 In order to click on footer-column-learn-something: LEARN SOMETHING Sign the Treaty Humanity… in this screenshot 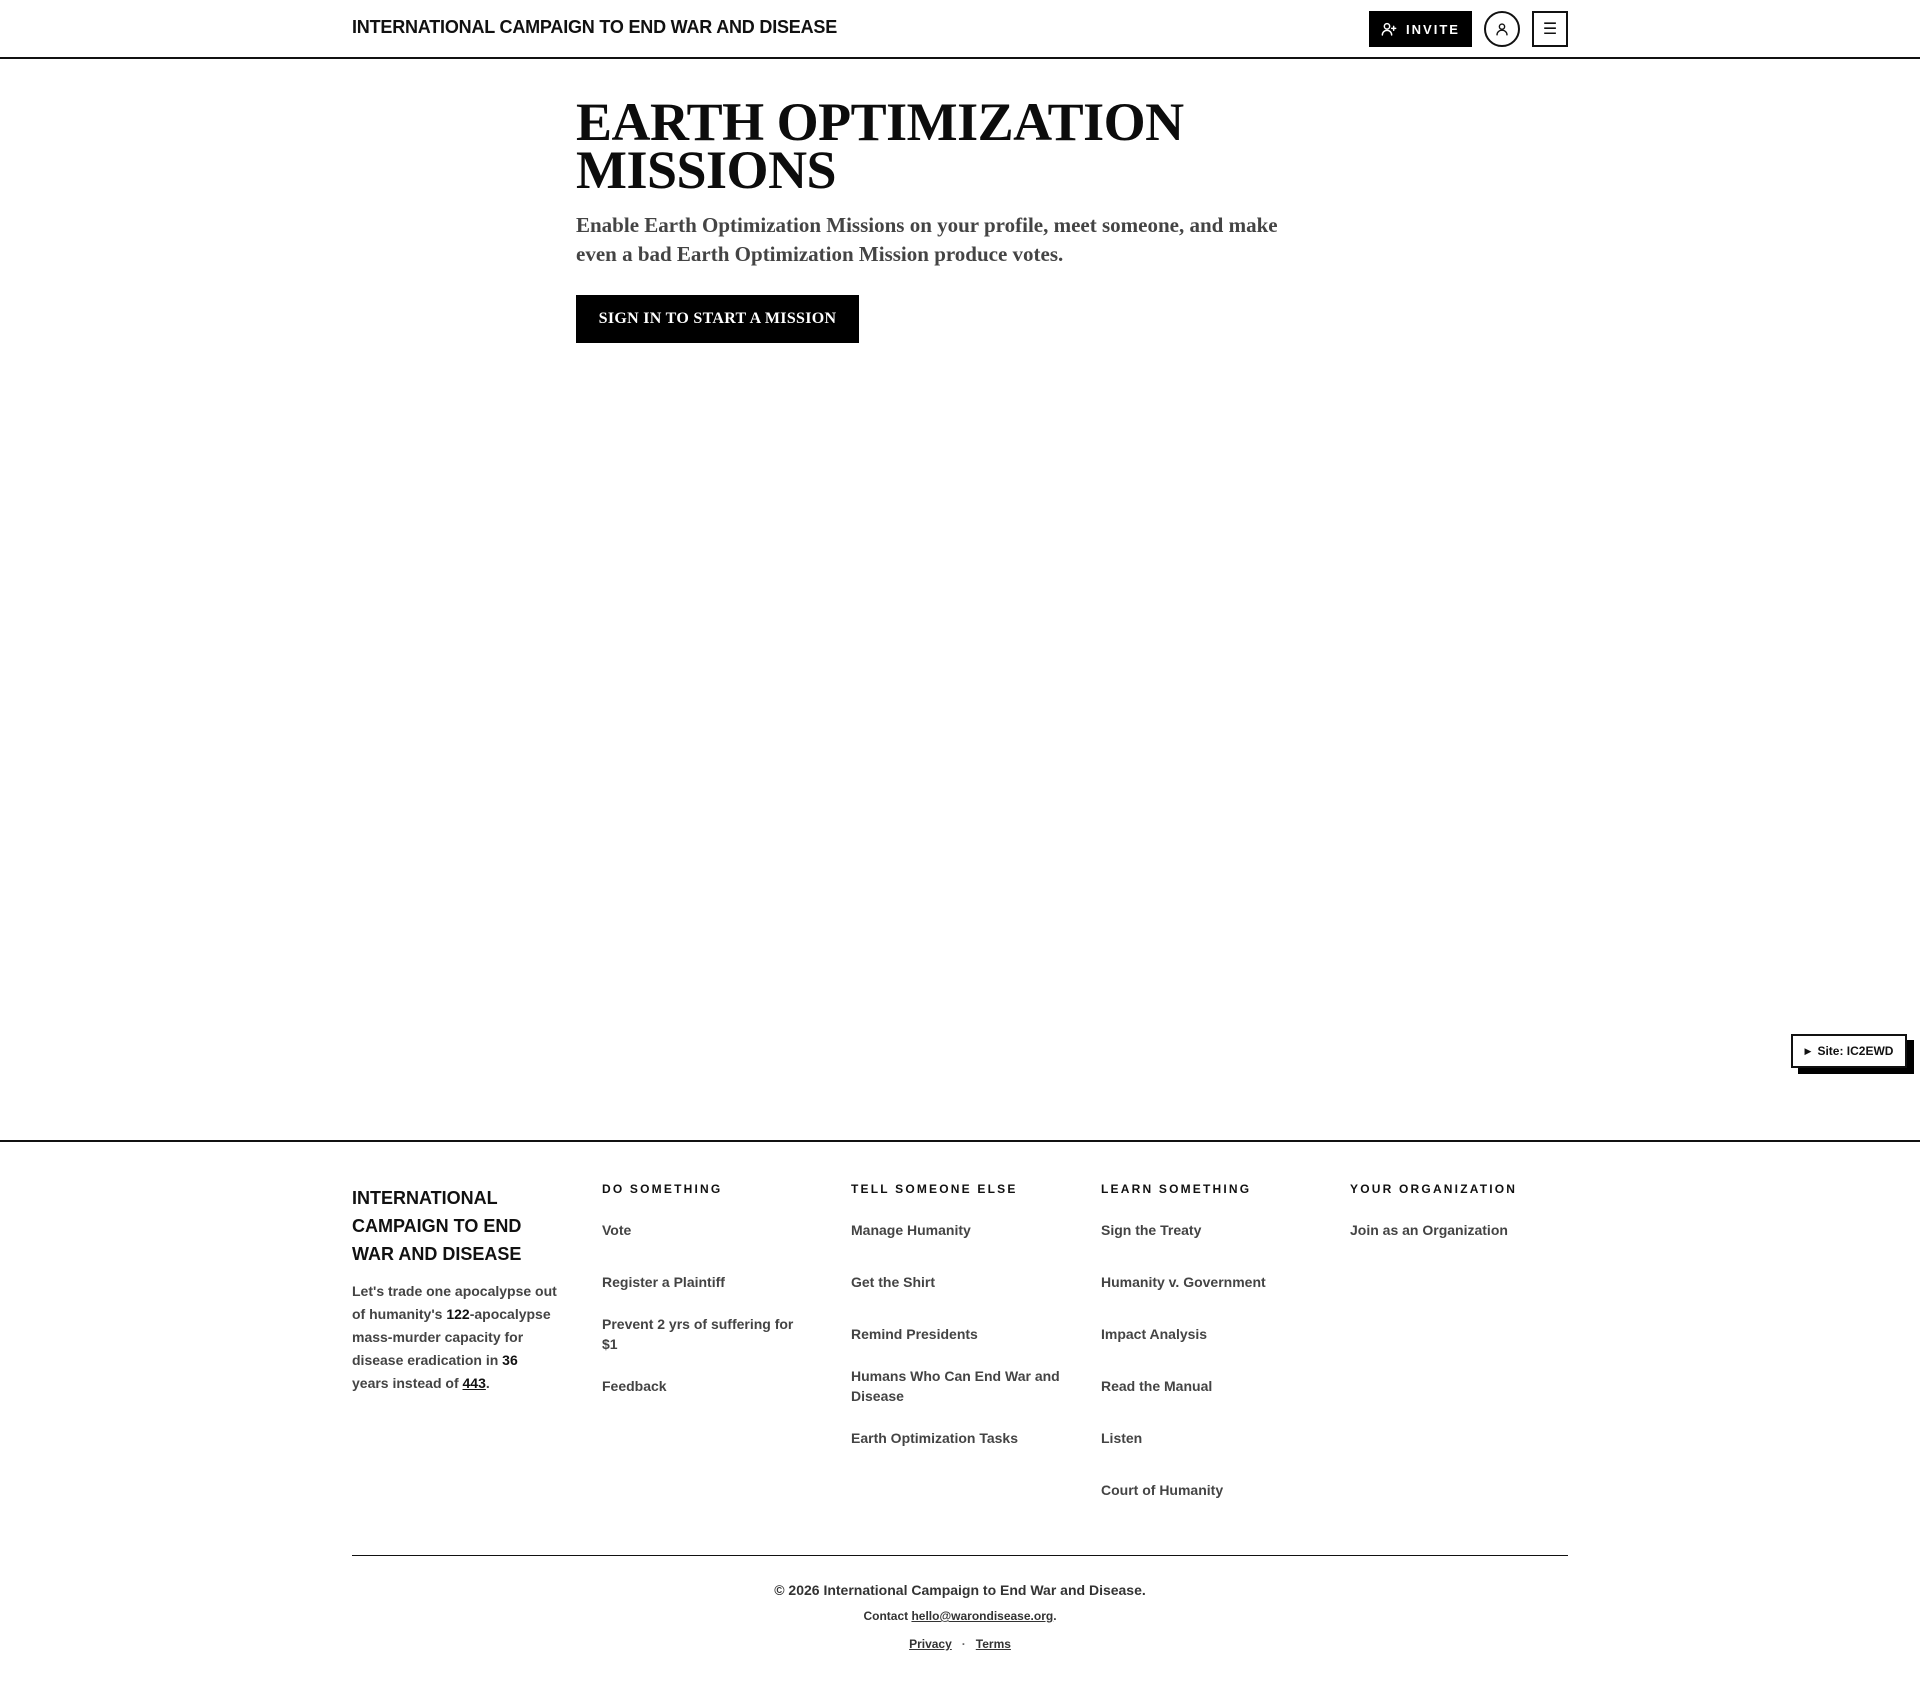, I will do `click(1211, 1357)`.